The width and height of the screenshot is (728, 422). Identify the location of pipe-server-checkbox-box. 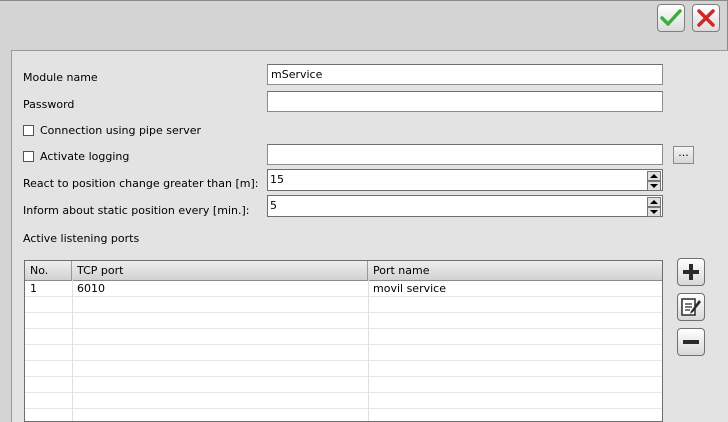
(28, 130).